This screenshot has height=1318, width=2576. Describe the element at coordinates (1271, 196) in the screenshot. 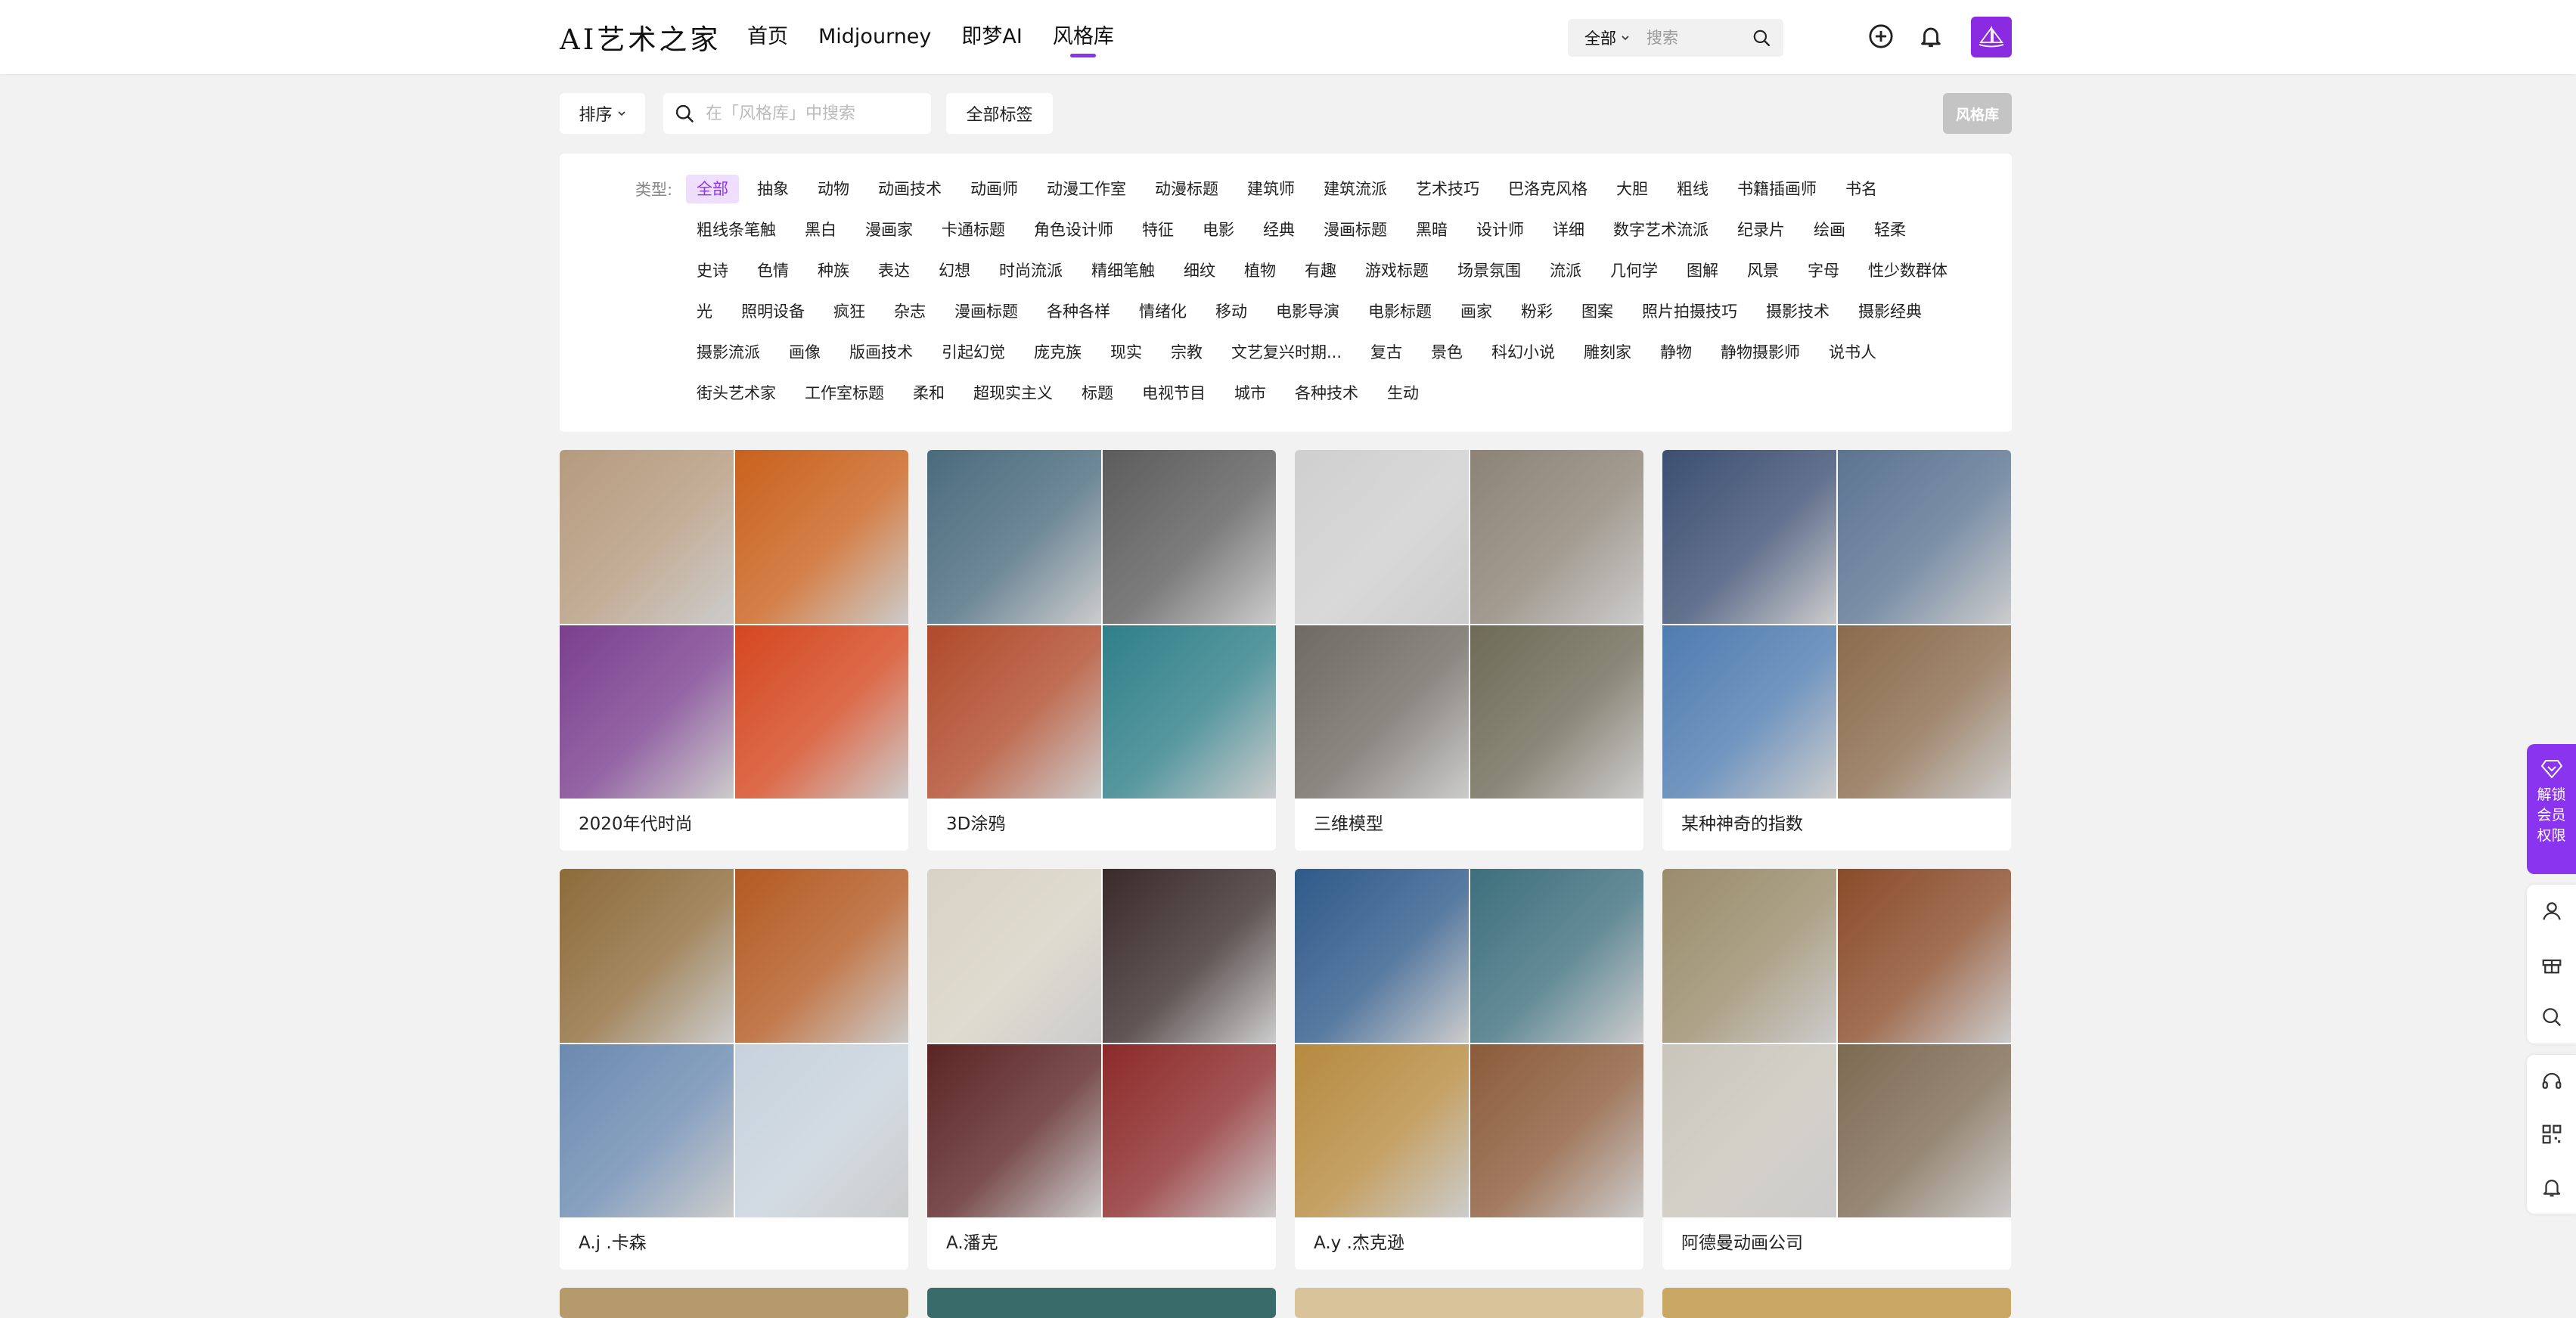

I see `tag-item: 建筑师` at that location.